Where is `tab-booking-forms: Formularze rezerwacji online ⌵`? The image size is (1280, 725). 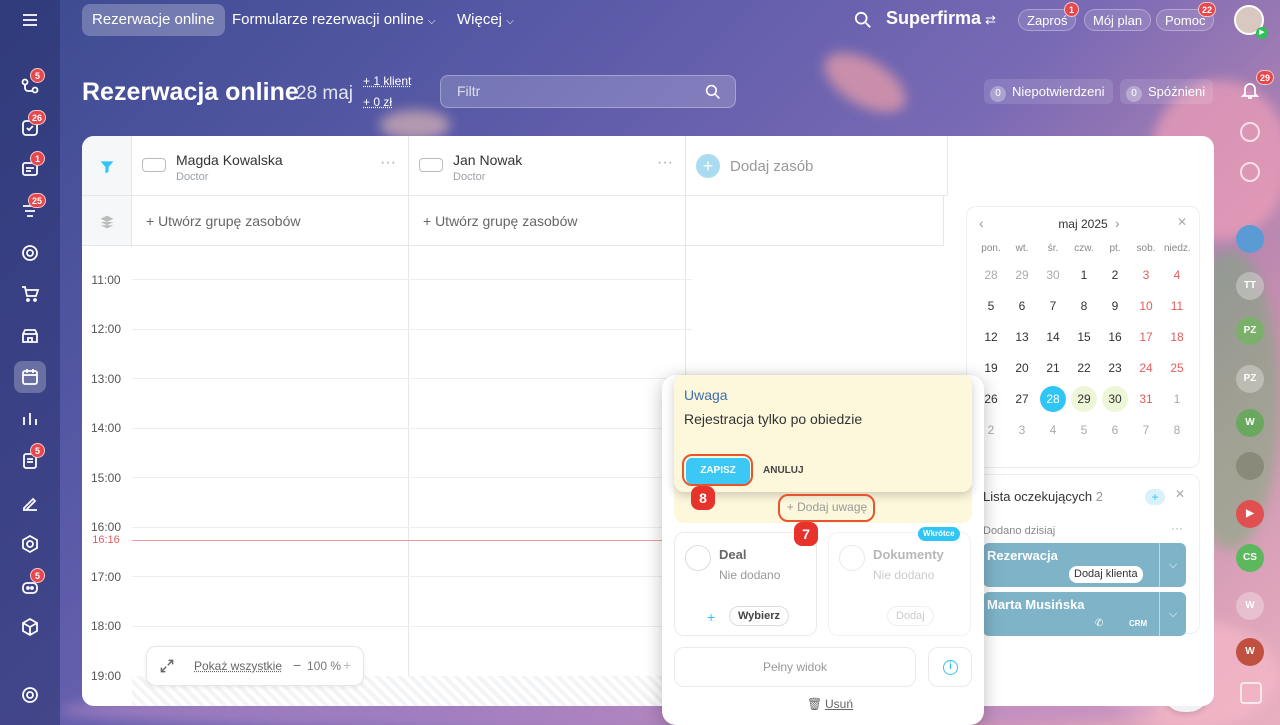
tab-booking-forms: Formularze rezerwacji online ⌵ is located at coordinates (334, 20).